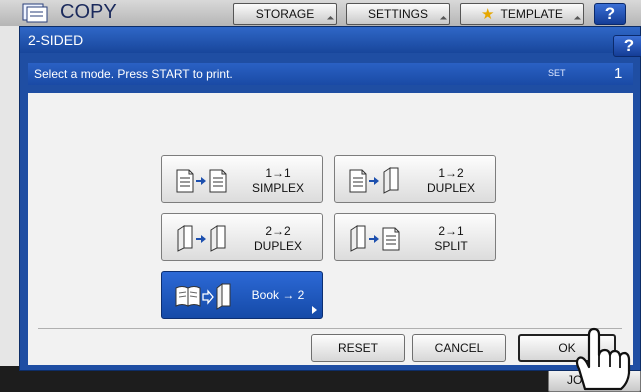 The height and width of the screenshot is (392, 641). I want to click on dialog-header: 2-SIDED, so click(330, 40).